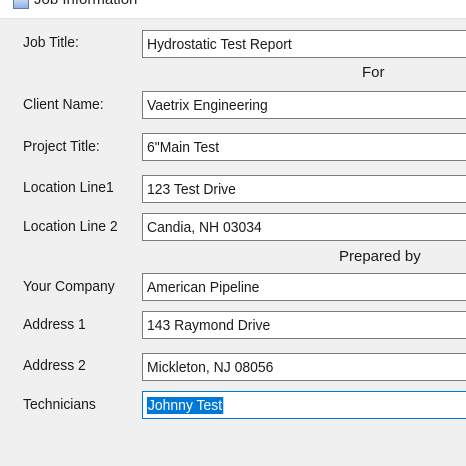 This screenshot has width=466, height=466. I want to click on client-name-value: Vaetrix Engineering, so click(207, 105).